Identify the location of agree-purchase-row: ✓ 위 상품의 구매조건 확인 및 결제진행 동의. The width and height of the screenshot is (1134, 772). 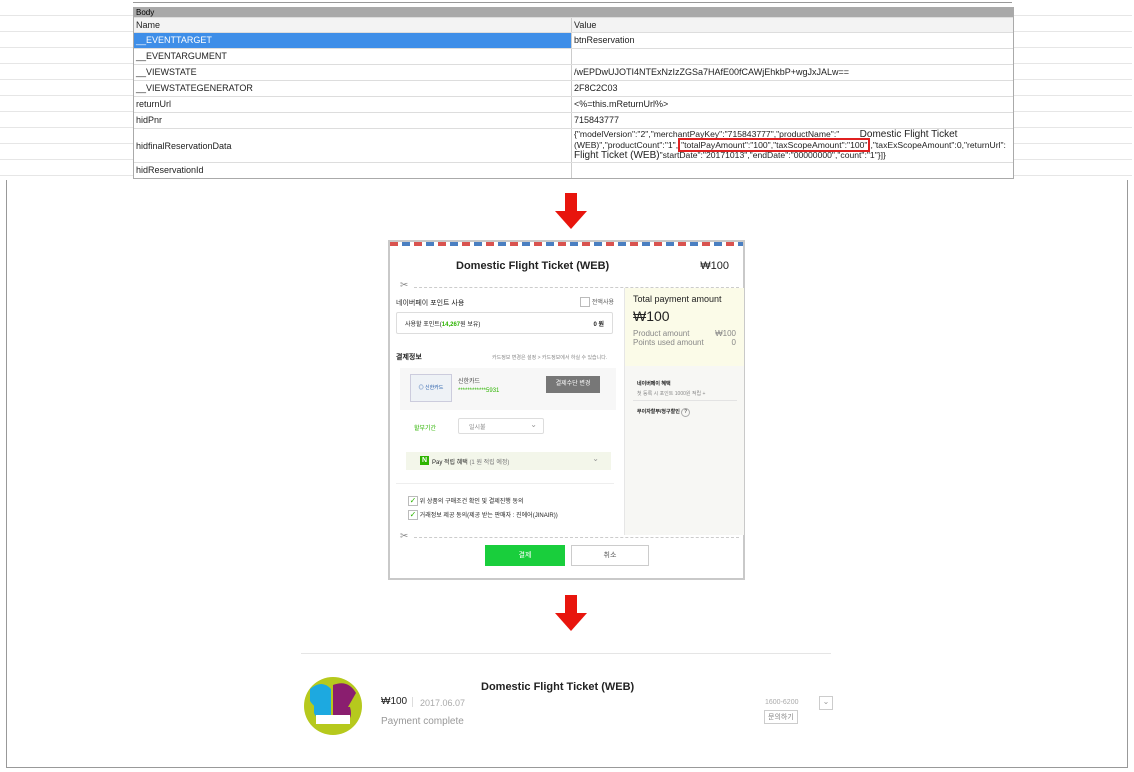
(466, 501).